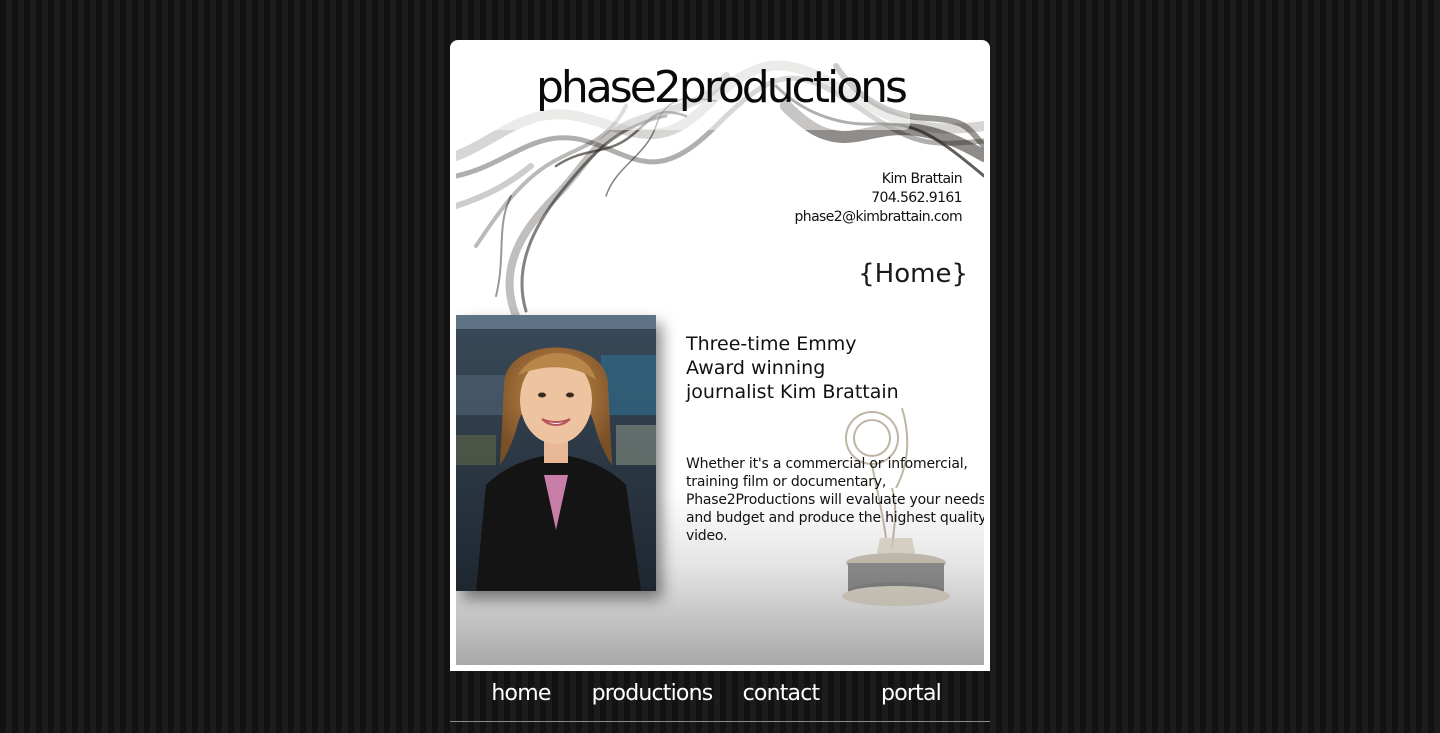 Image resolution: width=1440 pixels, height=733 pixels. I want to click on headline-line: journalist Kim Brattain, so click(792, 392).